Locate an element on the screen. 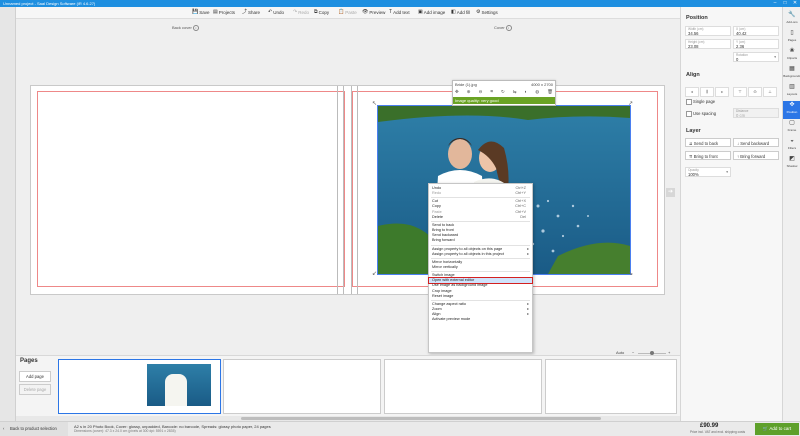 The height and width of the screenshot is (436, 800). add-text-icon: T is located at coordinates (391, 12).